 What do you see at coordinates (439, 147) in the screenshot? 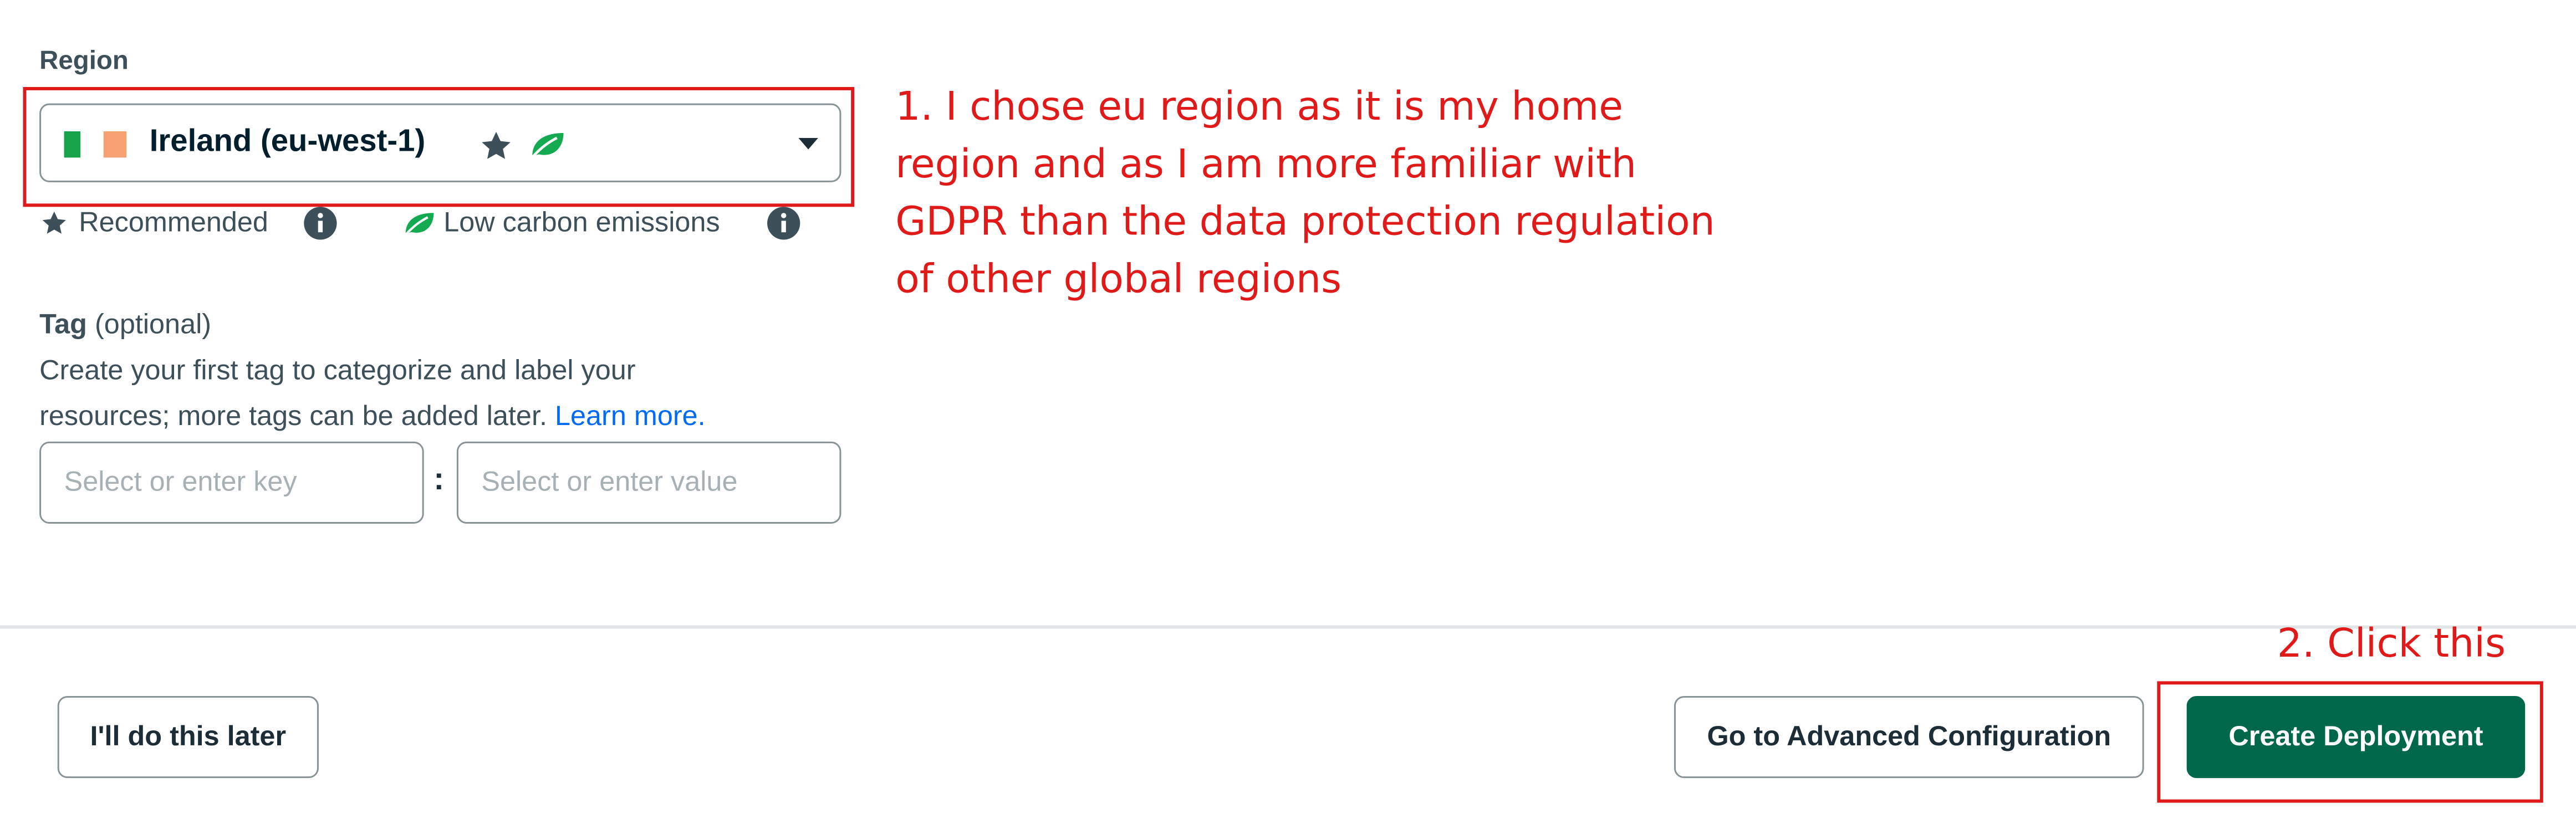
I see `annotation-highlight-region` at bounding box center [439, 147].